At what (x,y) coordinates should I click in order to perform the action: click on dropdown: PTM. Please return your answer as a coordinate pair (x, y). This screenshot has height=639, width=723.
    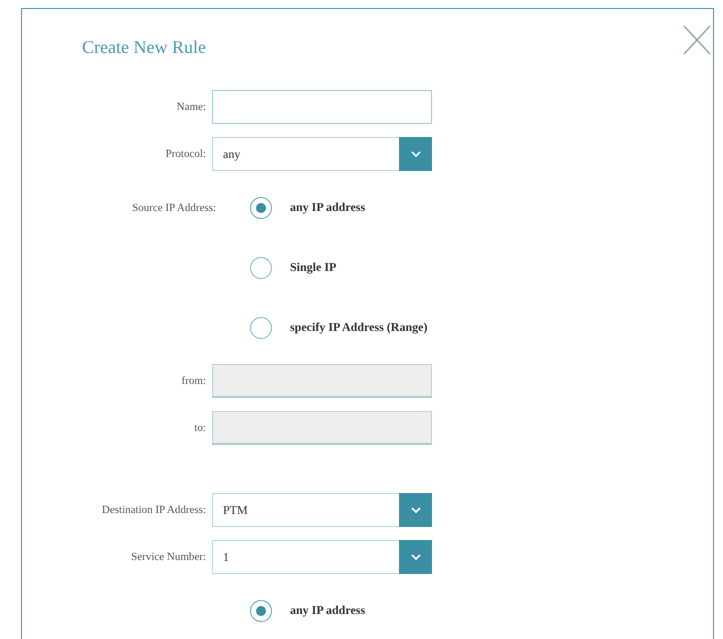
    Looking at the image, I should click on (322, 510).